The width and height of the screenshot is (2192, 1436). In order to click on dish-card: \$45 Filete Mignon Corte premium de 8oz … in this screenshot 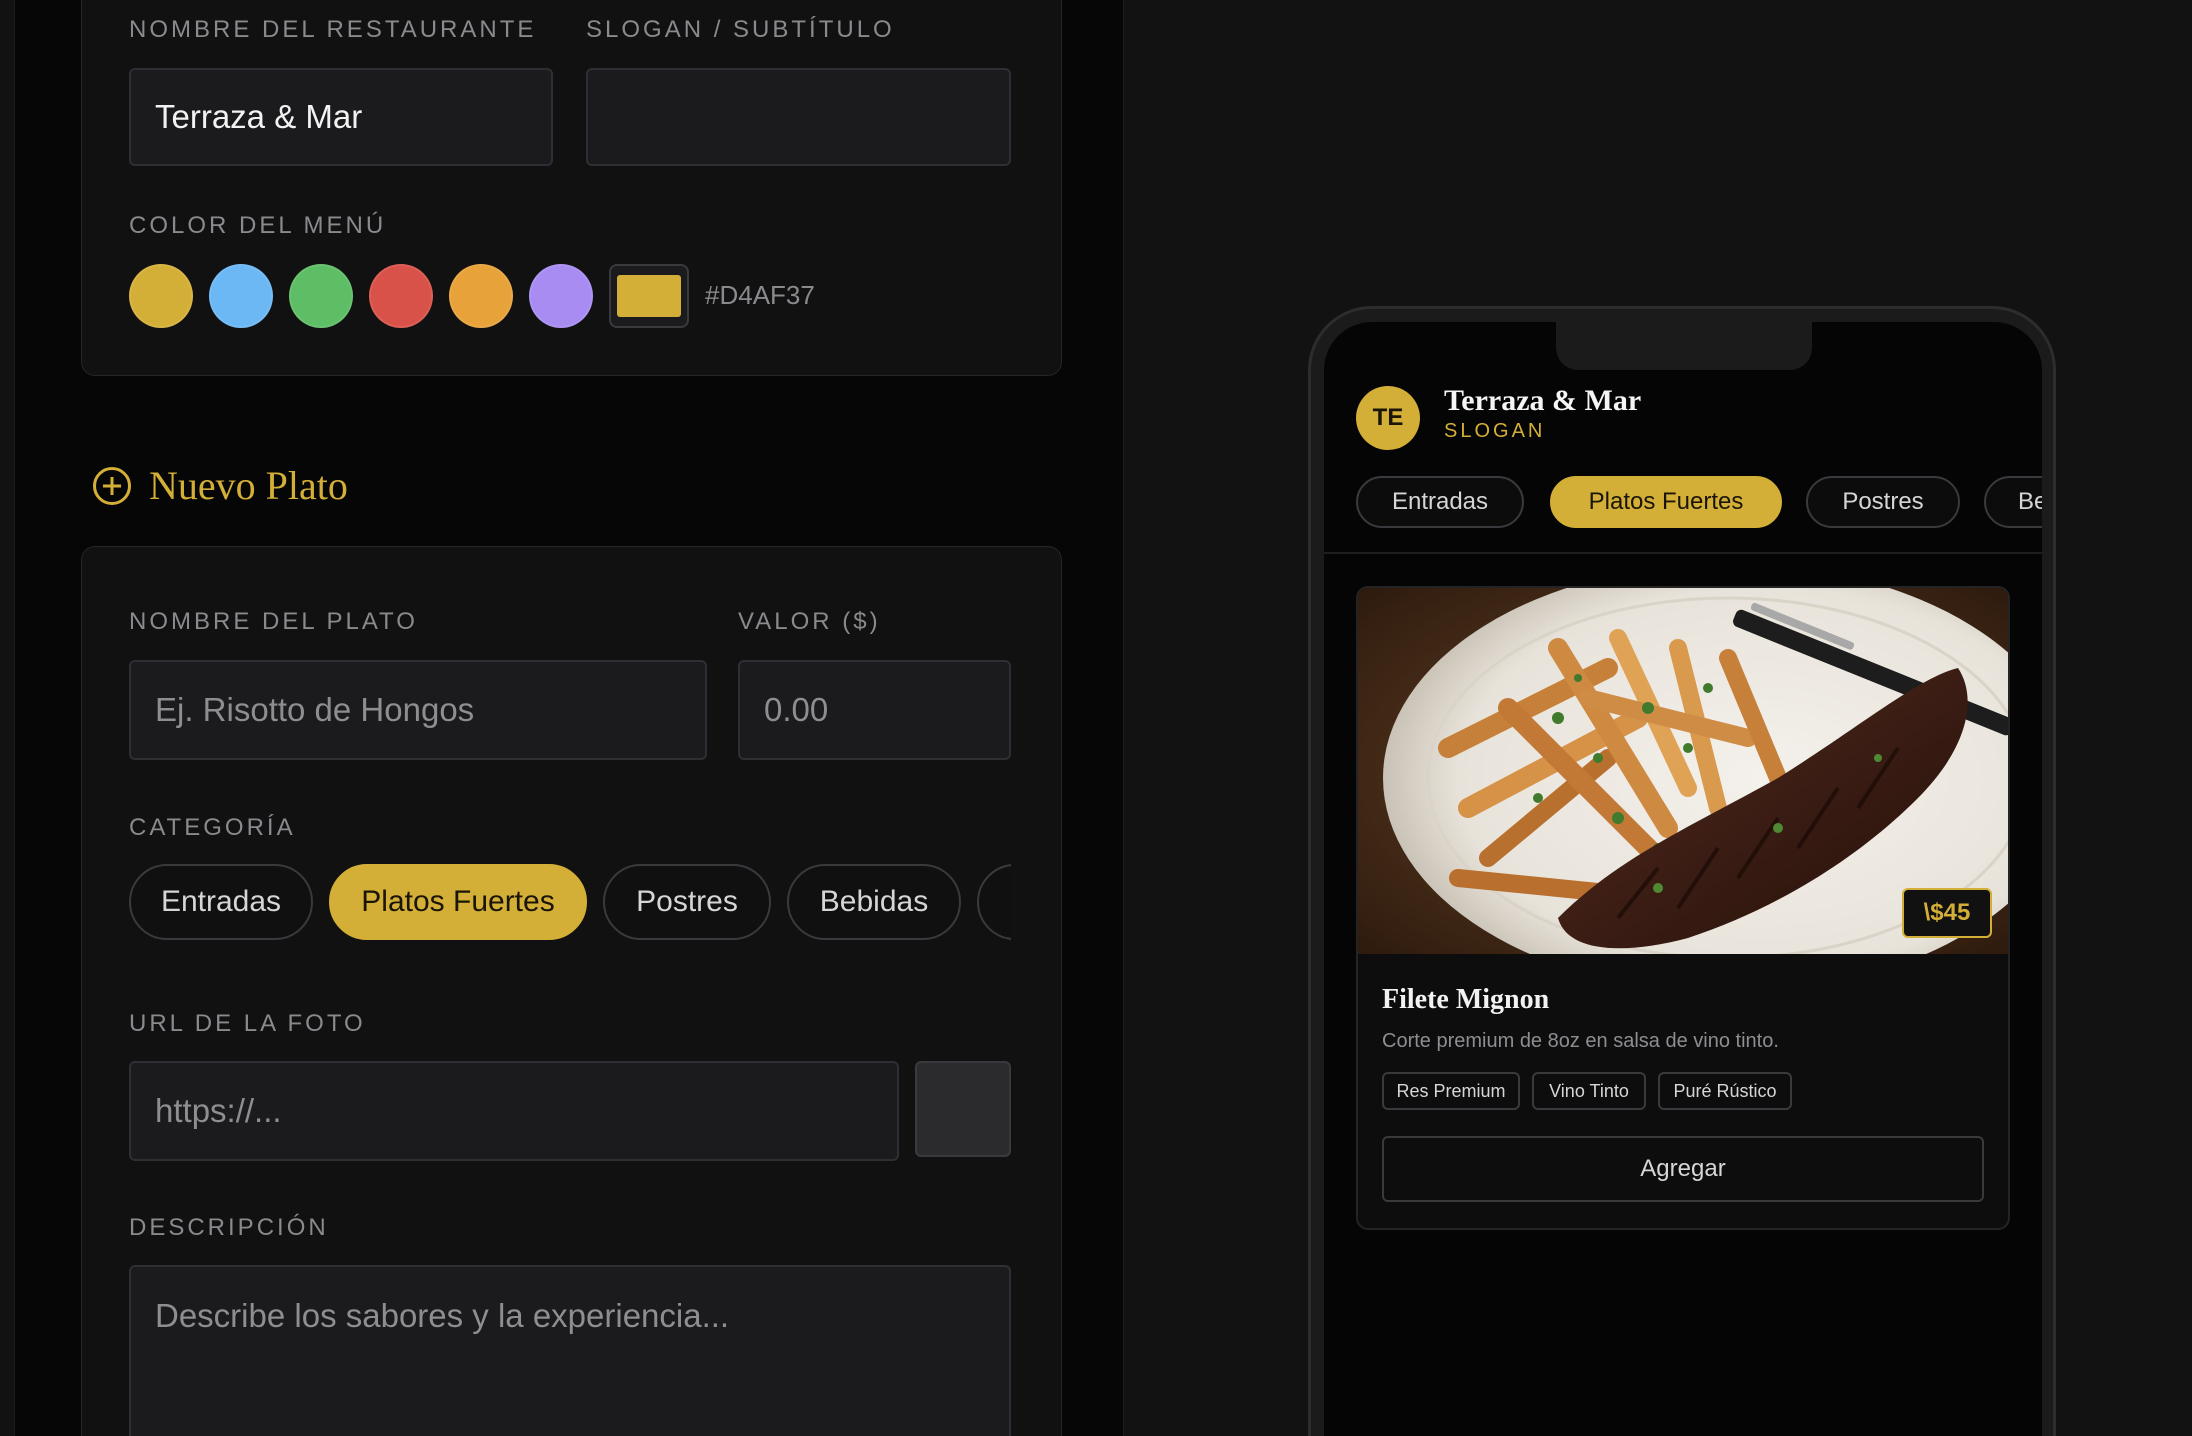, I will do `click(1683, 908)`.